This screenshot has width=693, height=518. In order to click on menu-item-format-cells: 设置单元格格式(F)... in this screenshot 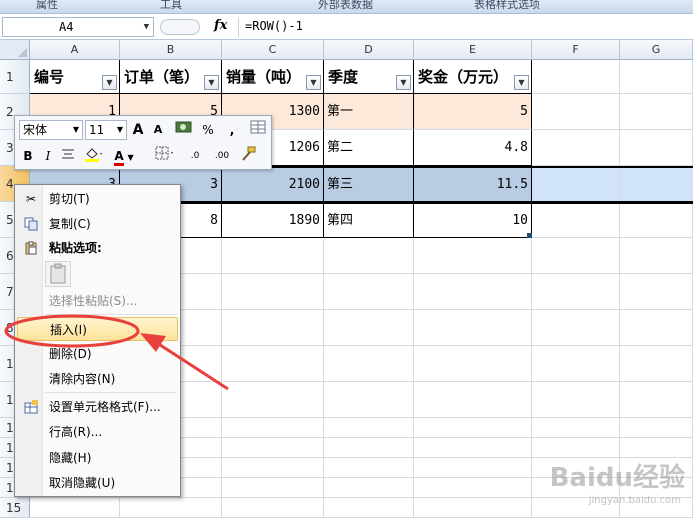, I will do `click(97, 407)`.